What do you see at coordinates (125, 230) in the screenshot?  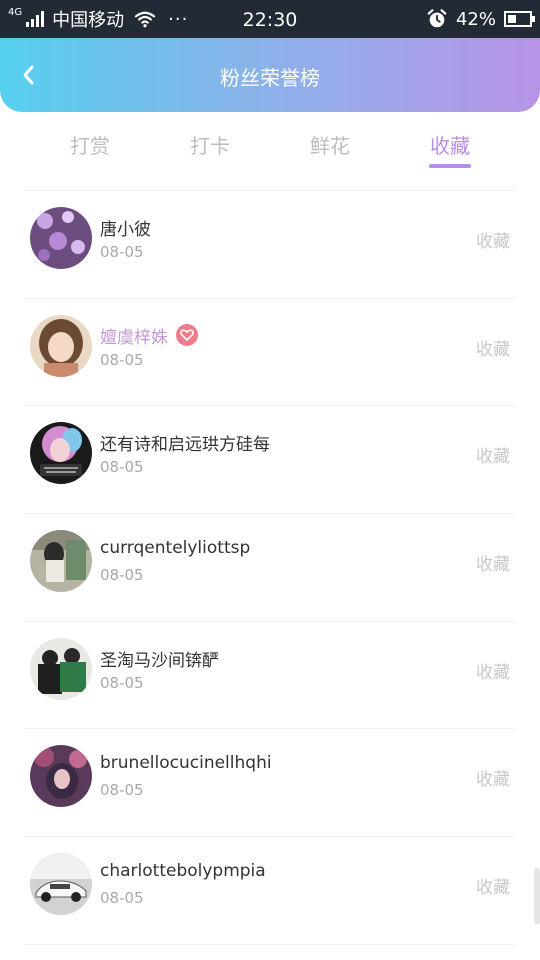 I see `fan-name: 唐小彼` at bounding box center [125, 230].